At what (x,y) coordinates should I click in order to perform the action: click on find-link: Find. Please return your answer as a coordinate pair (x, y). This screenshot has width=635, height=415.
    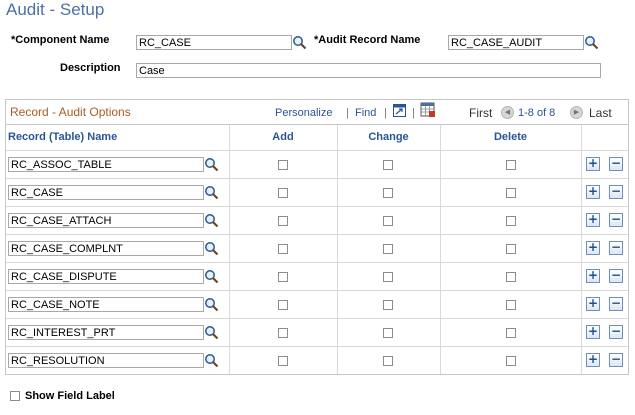
    Looking at the image, I should click on (365, 113).